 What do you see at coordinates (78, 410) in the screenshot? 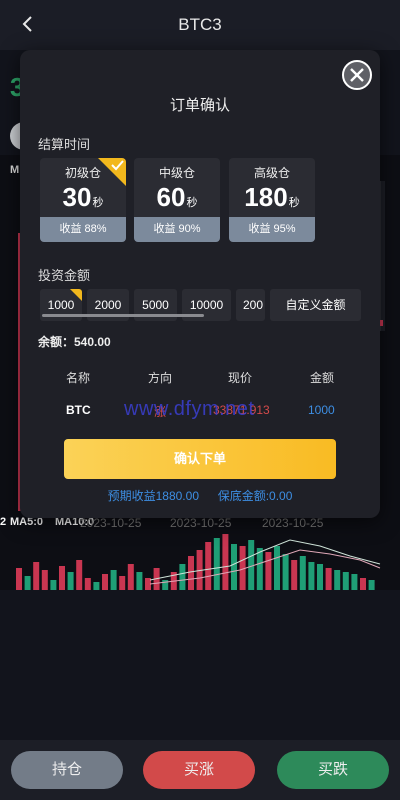
I see `row-name: BTC` at bounding box center [78, 410].